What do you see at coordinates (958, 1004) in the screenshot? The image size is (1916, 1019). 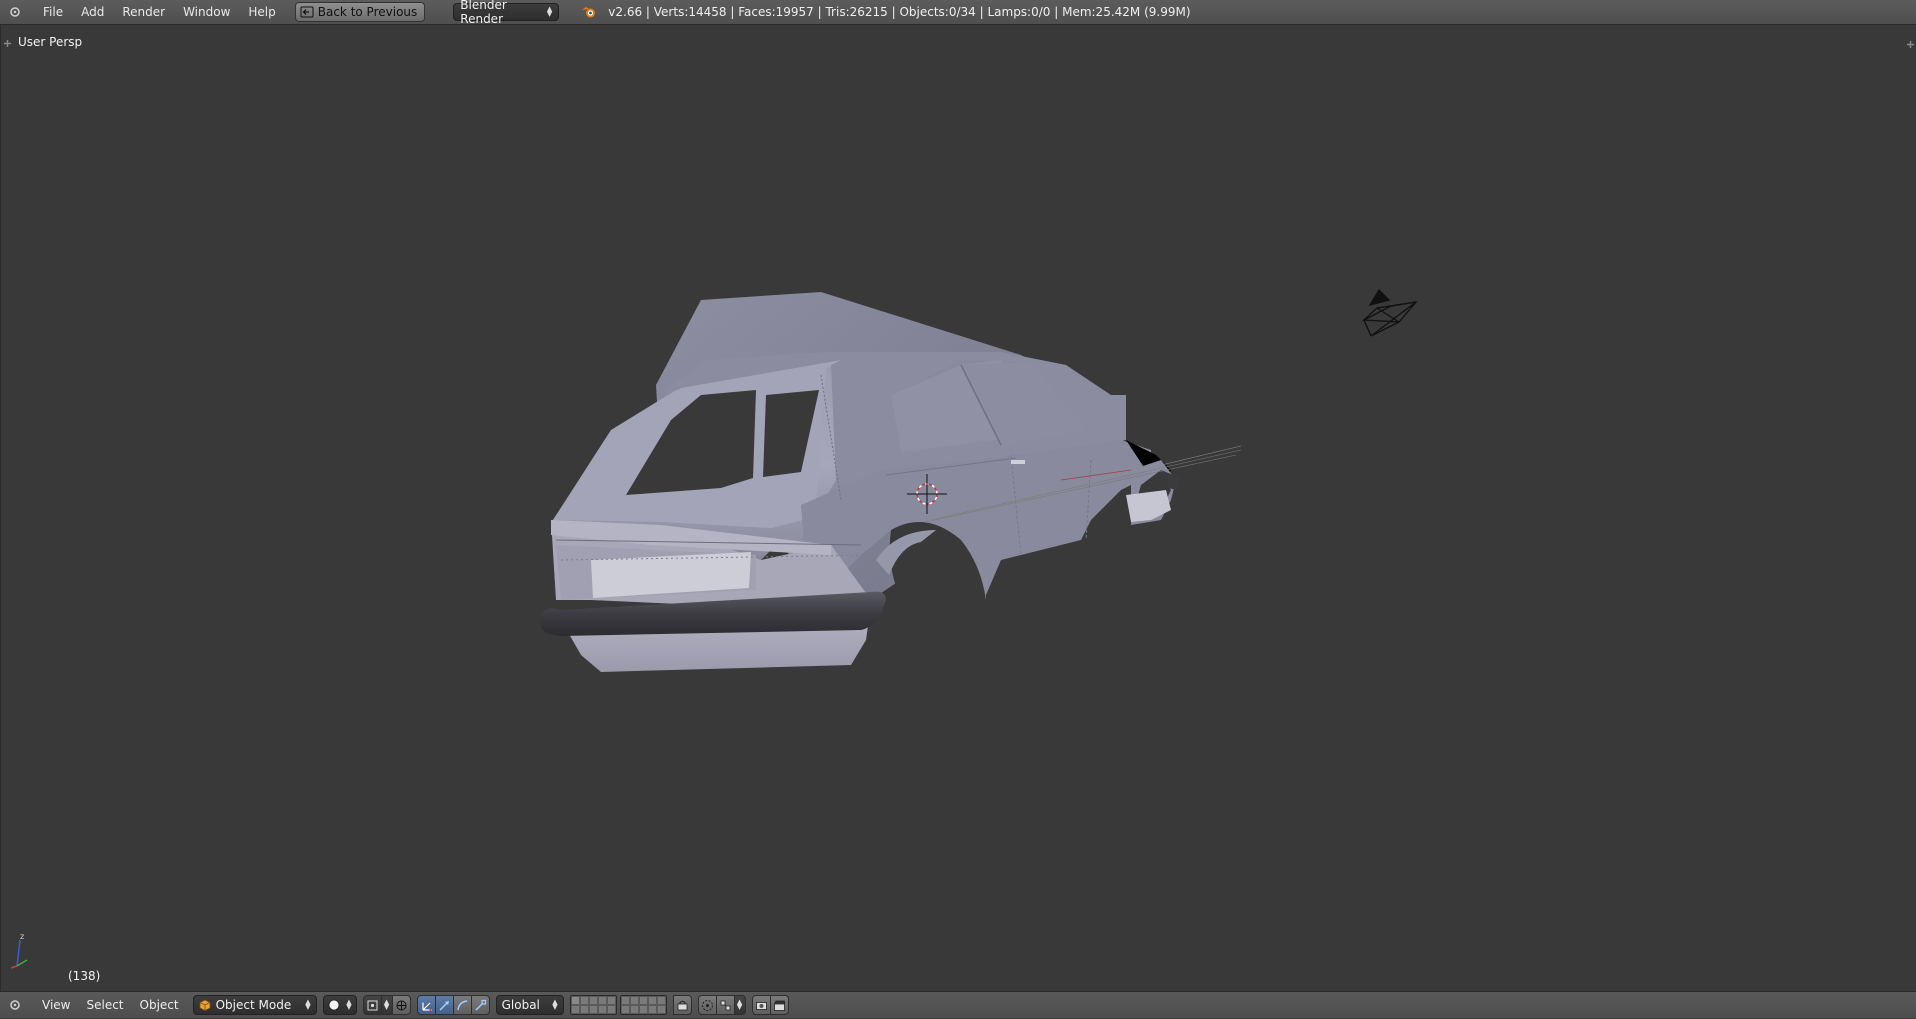 I see `3d-view-header: View Select Object Object Mode ▲ ▼ ▲ ▼ ▲ ▼` at bounding box center [958, 1004].